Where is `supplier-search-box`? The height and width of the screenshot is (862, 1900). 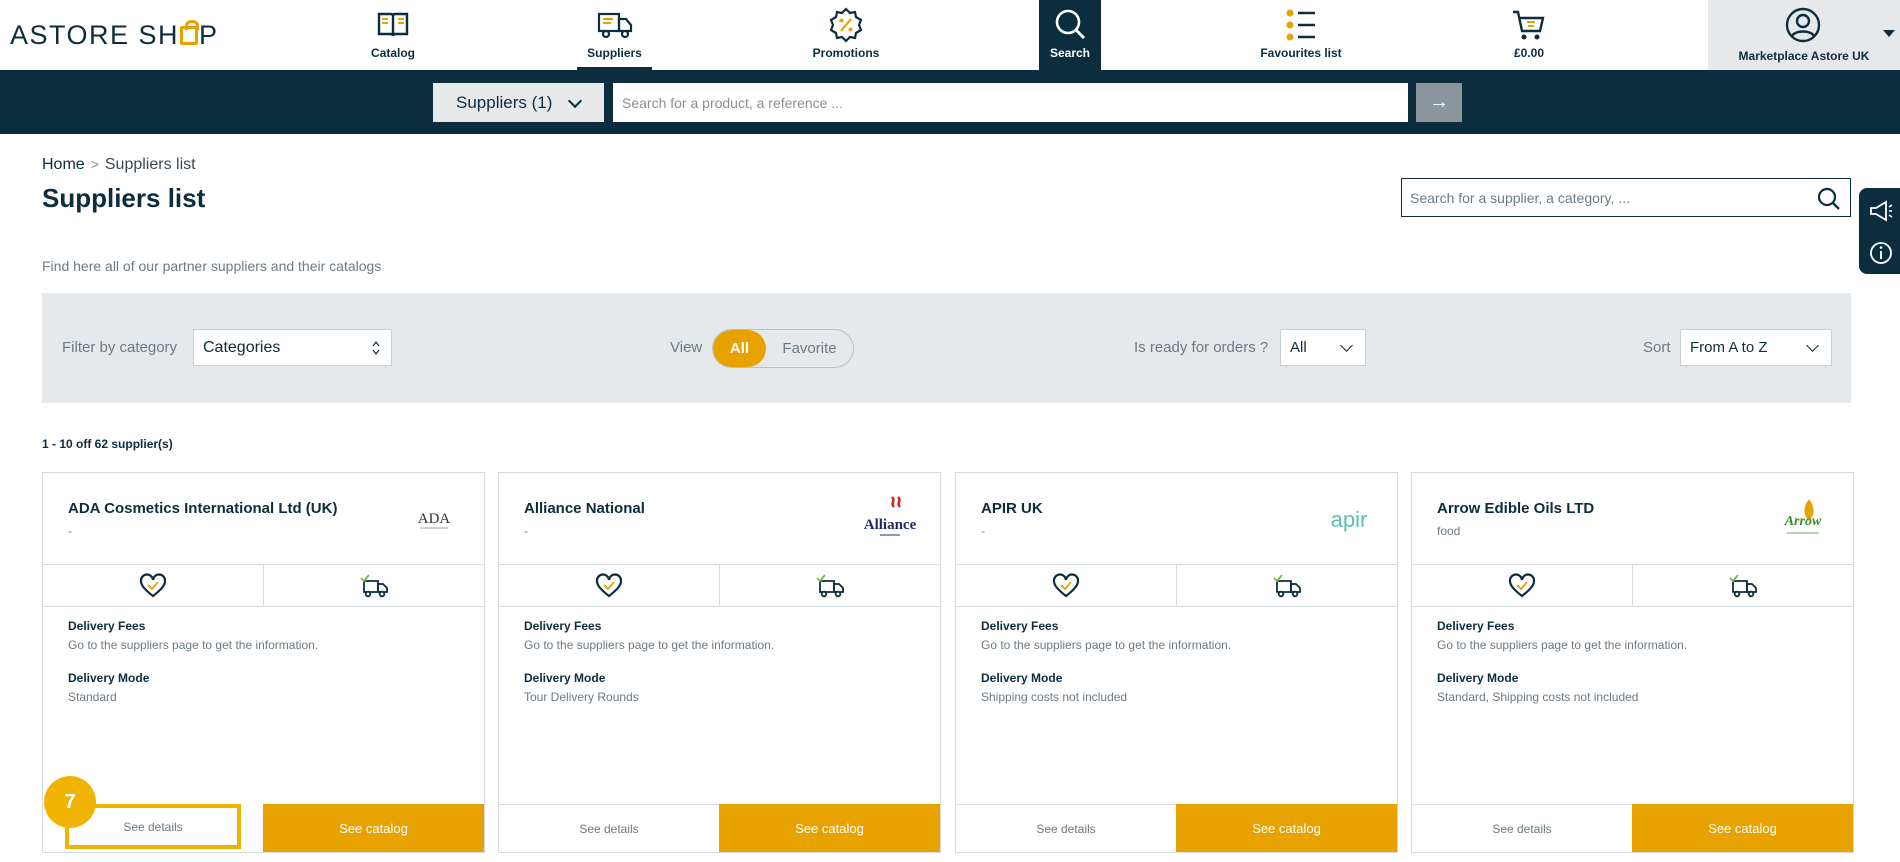 supplier-search-box is located at coordinates (1626, 197).